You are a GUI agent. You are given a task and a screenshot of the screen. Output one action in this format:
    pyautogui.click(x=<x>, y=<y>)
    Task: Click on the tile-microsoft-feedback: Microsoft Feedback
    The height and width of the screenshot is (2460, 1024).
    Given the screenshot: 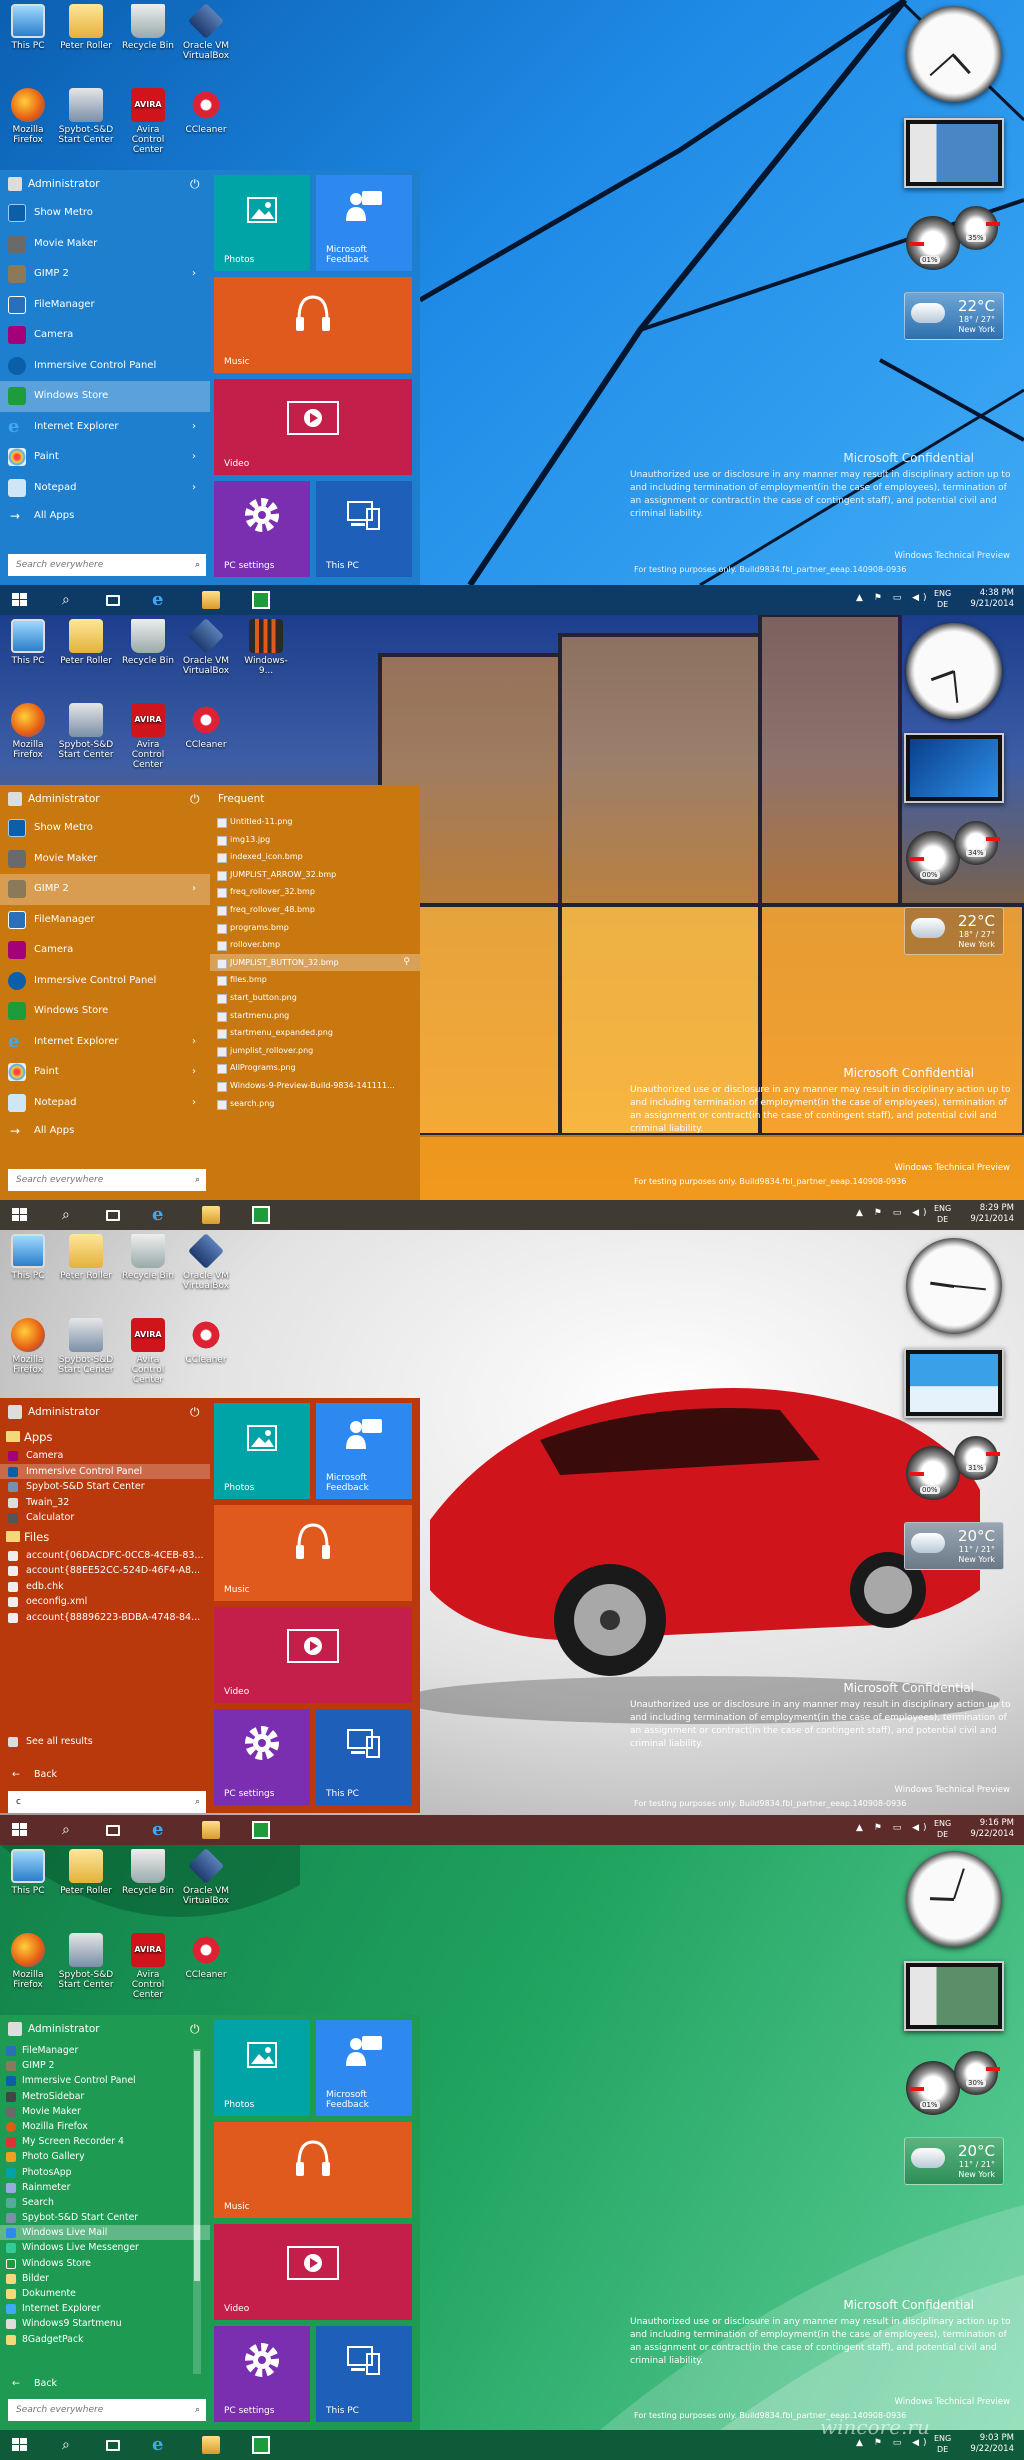 What is the action you would take?
    pyautogui.click(x=364, y=2068)
    